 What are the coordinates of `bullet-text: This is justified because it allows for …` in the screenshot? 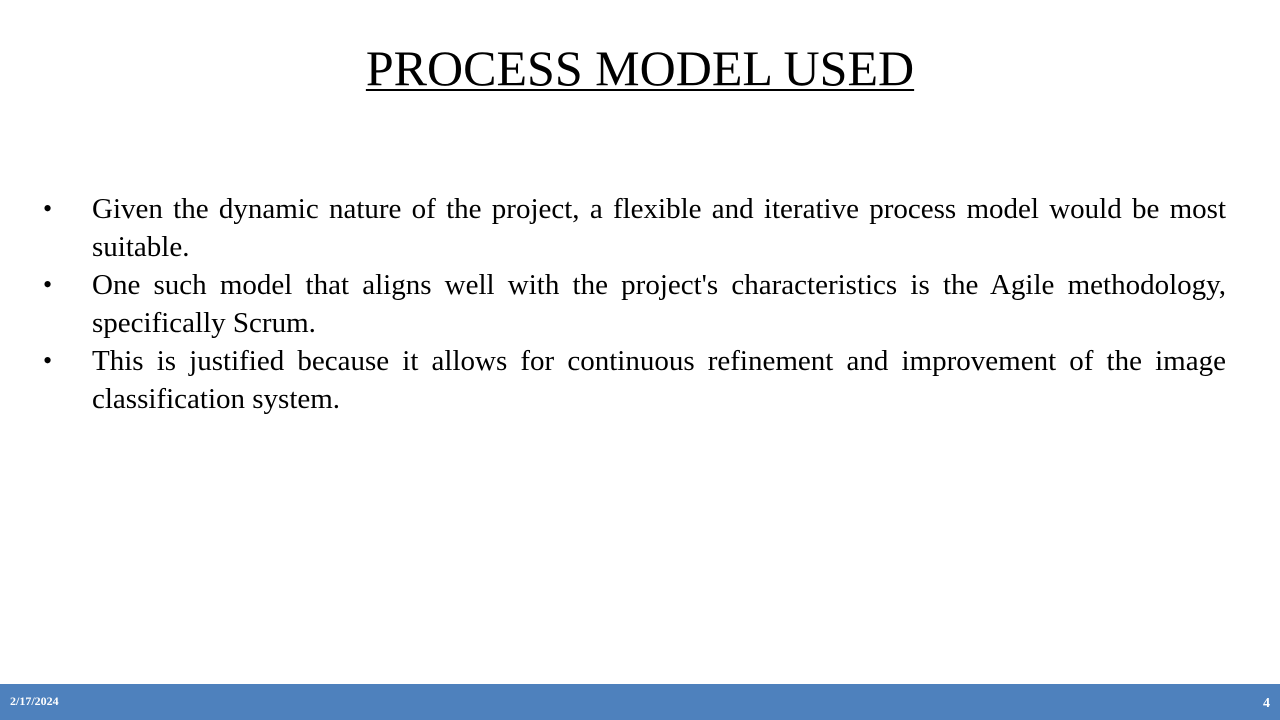 It's located at (659, 380).